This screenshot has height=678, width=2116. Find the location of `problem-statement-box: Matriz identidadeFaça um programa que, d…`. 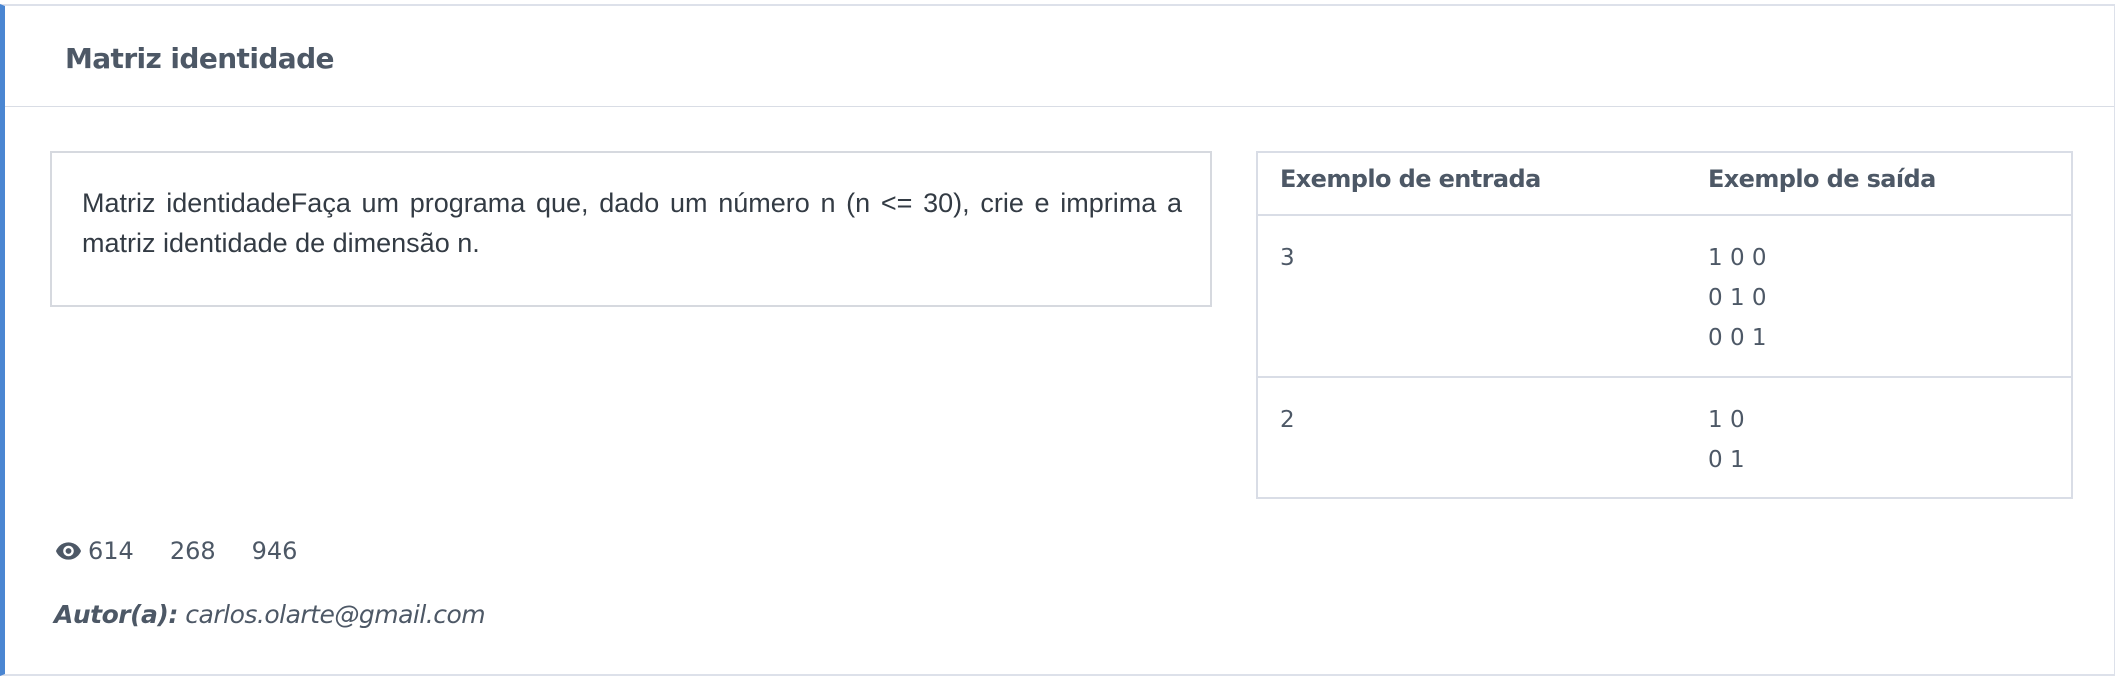

problem-statement-box: Matriz identidadeFaça um programa que, d… is located at coordinates (631, 229).